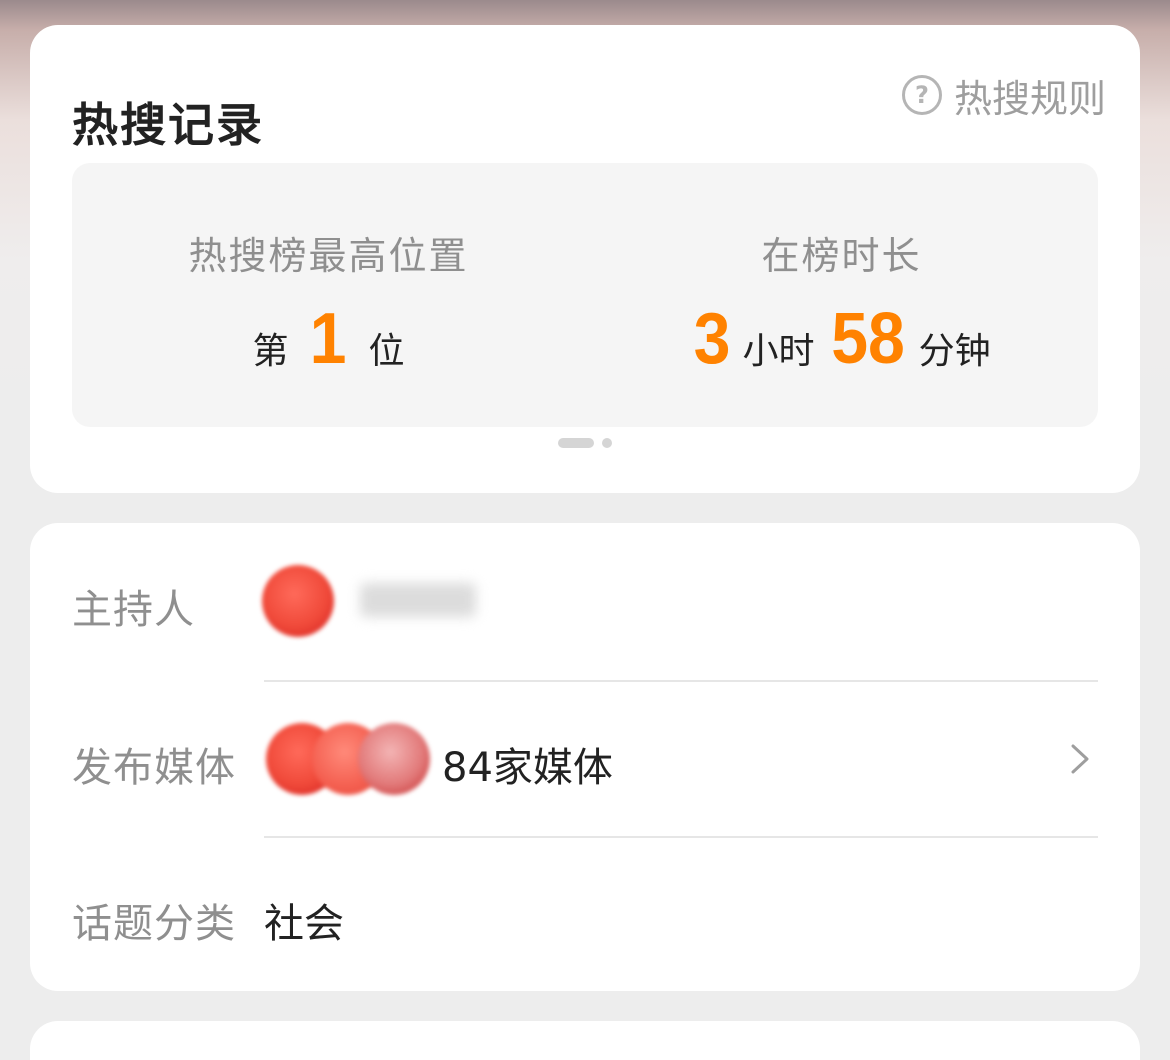 Image resolution: width=1170 pixels, height=1060 pixels. I want to click on hot-rules-link: ? 热搜规则, so click(1003, 96).